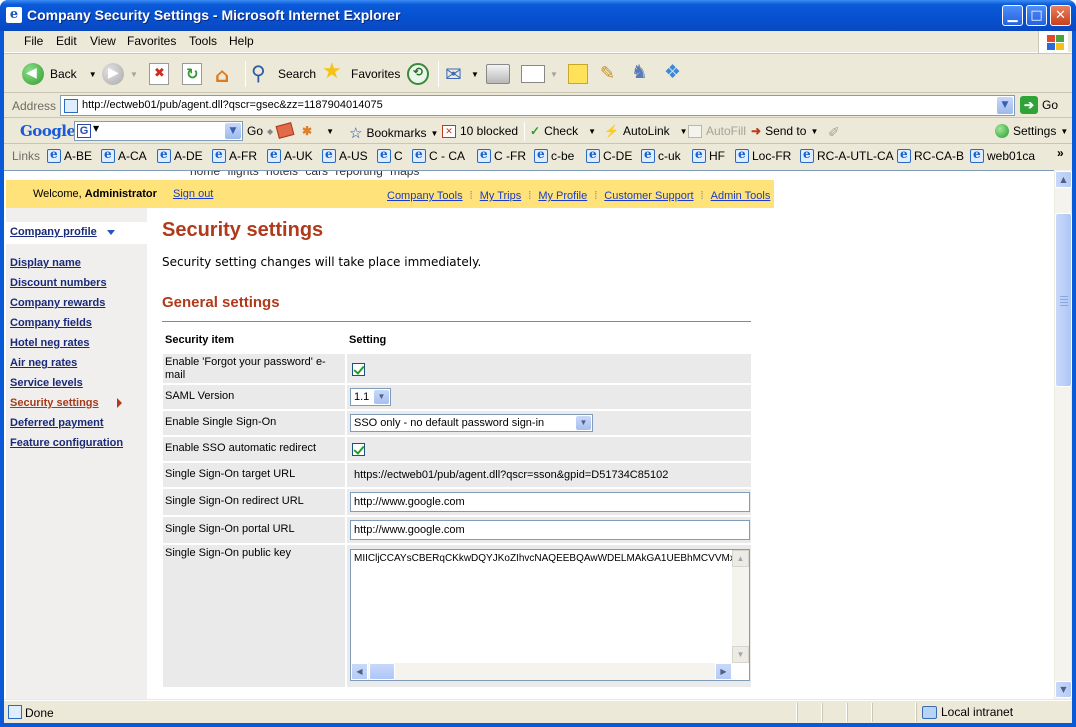 This screenshot has width=1076, height=727. Describe the element at coordinates (1005, 105) in the screenshot. I see `address-dropdown-icon: ▼` at that location.